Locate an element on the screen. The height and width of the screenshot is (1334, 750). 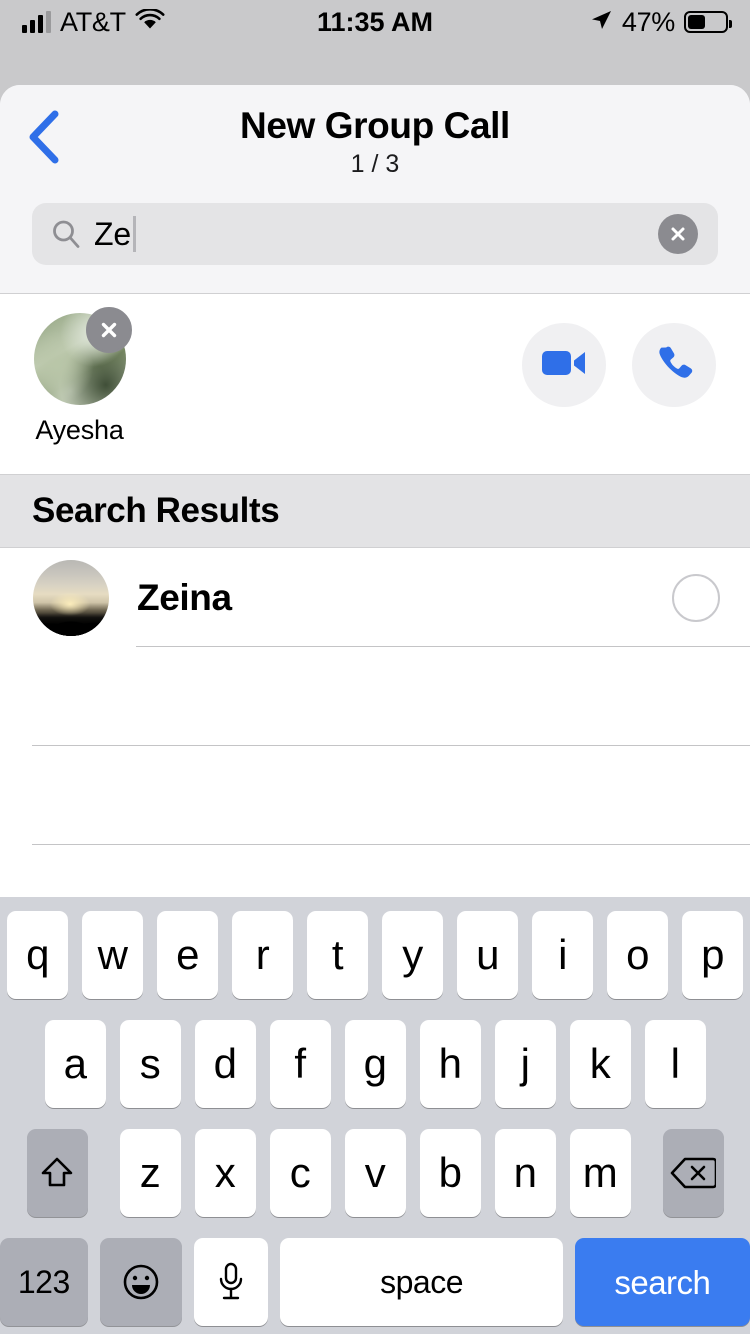
list-item: Zeina is located at coordinates (375, 597).